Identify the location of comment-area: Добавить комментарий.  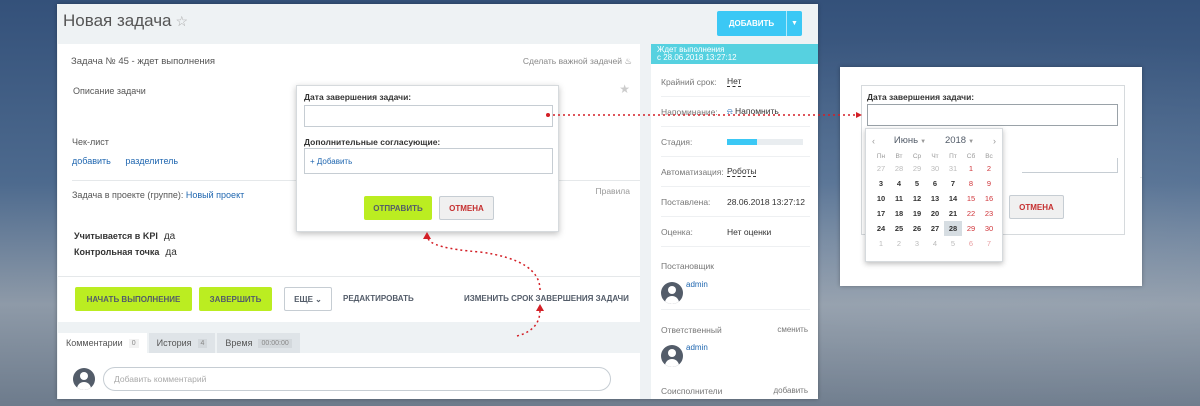
(349, 376).